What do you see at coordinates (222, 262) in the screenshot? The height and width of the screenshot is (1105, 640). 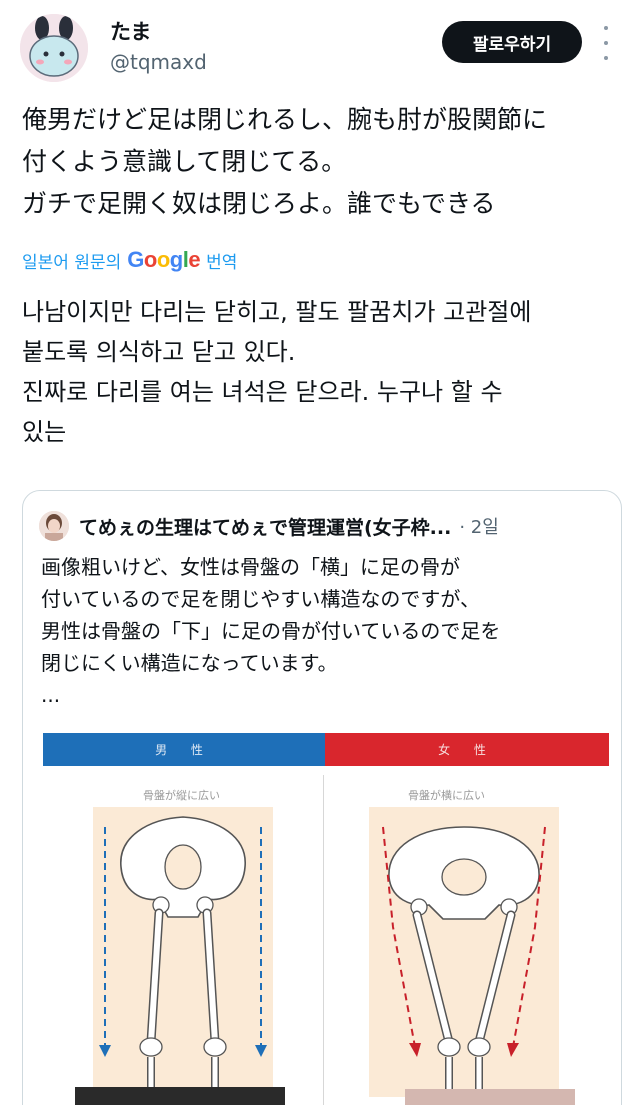 I see `translate-suffix: 번역` at bounding box center [222, 262].